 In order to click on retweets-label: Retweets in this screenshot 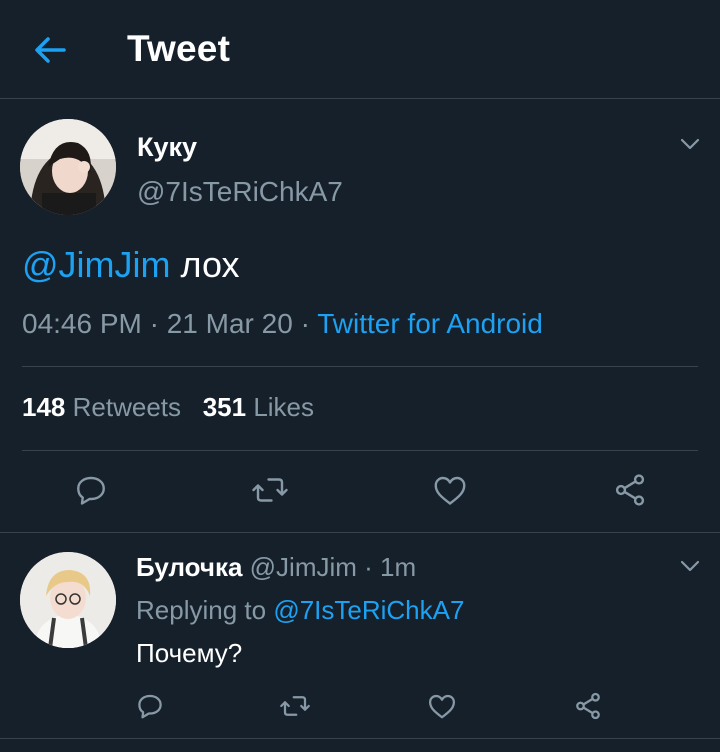, I will do `click(127, 407)`.